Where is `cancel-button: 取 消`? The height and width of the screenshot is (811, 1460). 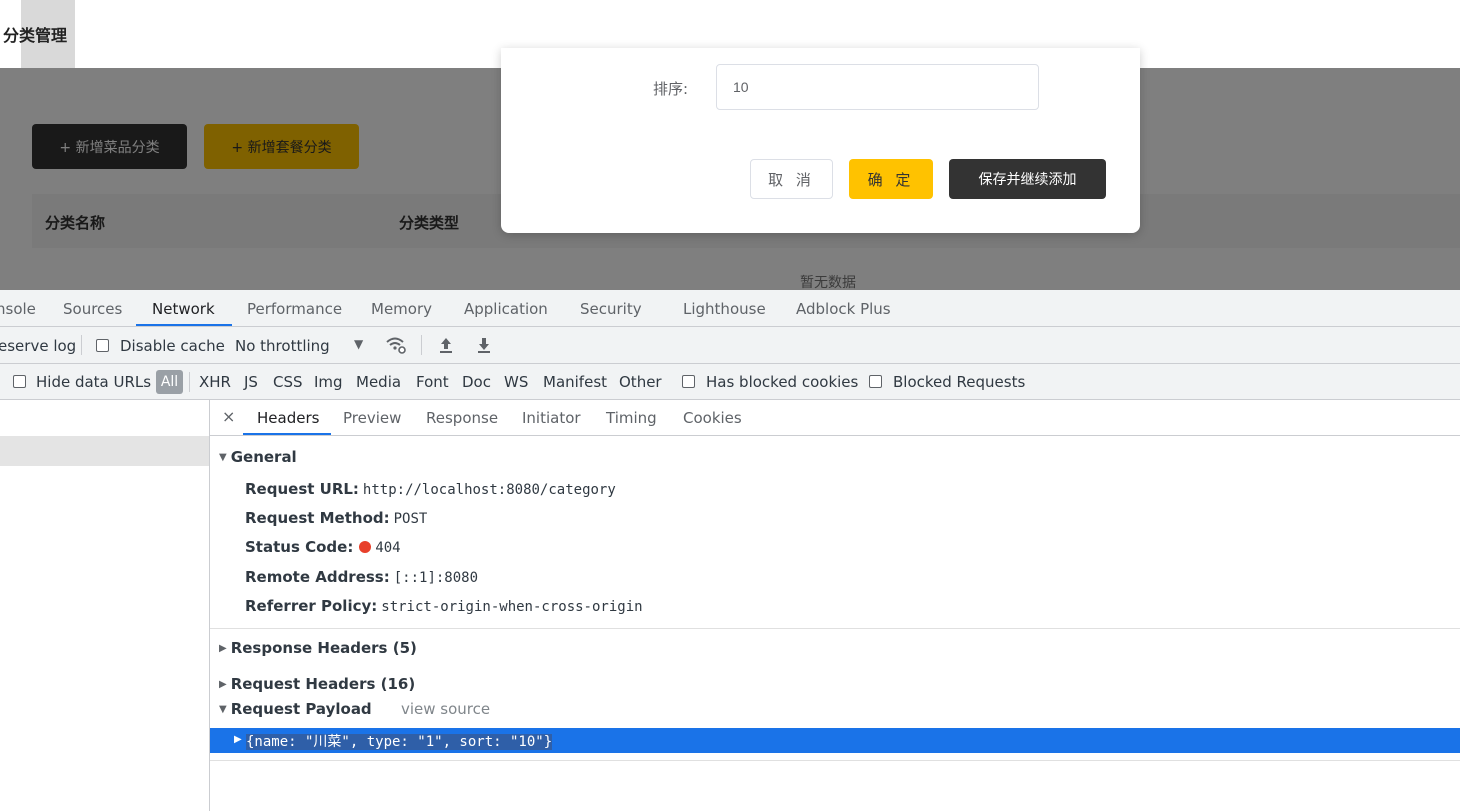
cancel-button: 取 消 is located at coordinates (791, 179).